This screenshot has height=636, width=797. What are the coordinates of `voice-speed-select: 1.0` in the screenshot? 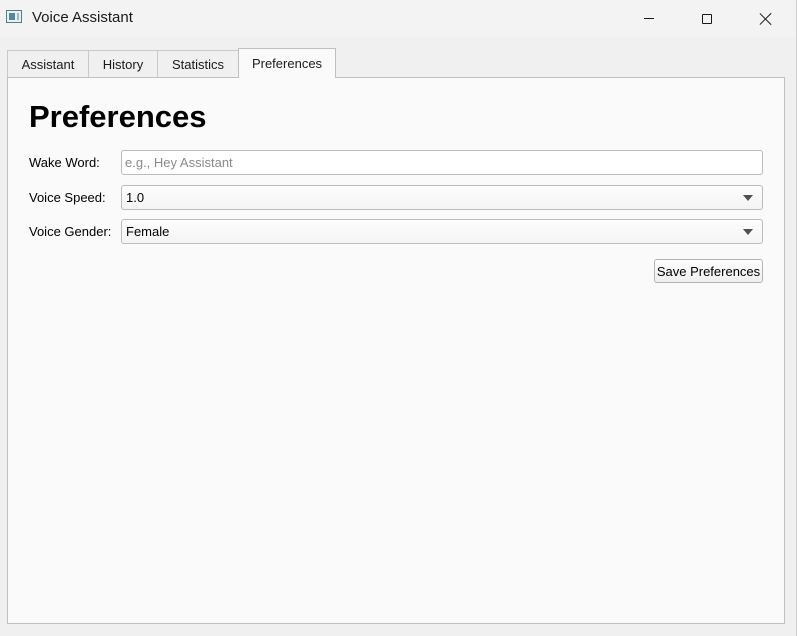 It's located at (442, 197).